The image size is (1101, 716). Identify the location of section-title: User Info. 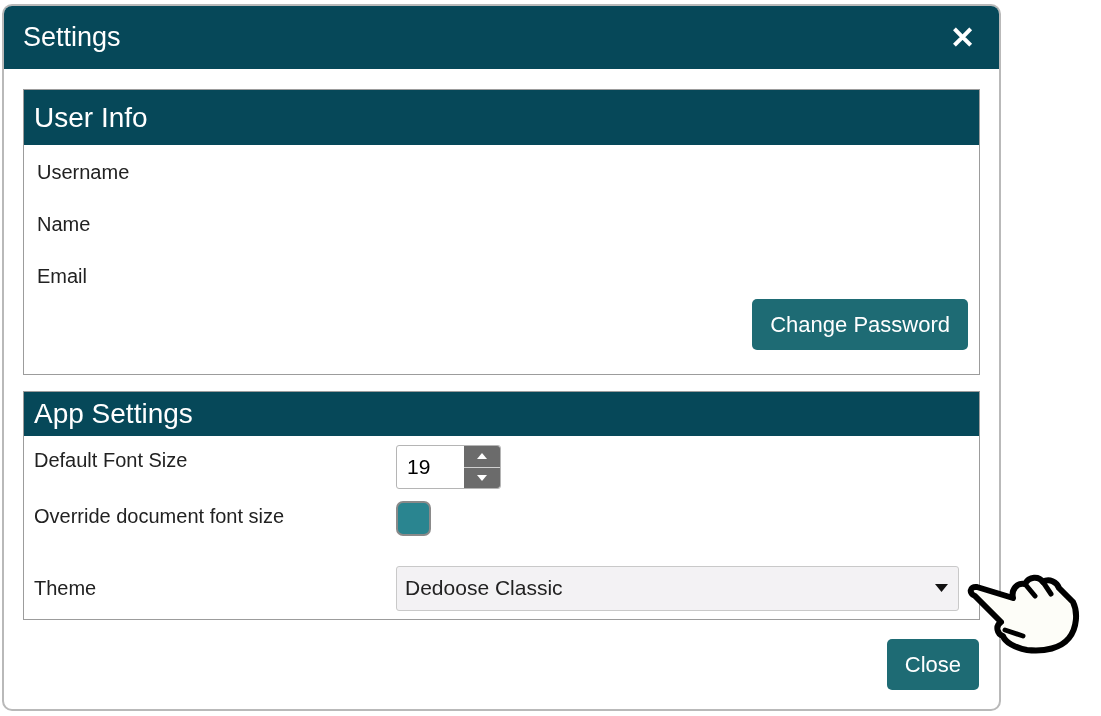
(91, 117).